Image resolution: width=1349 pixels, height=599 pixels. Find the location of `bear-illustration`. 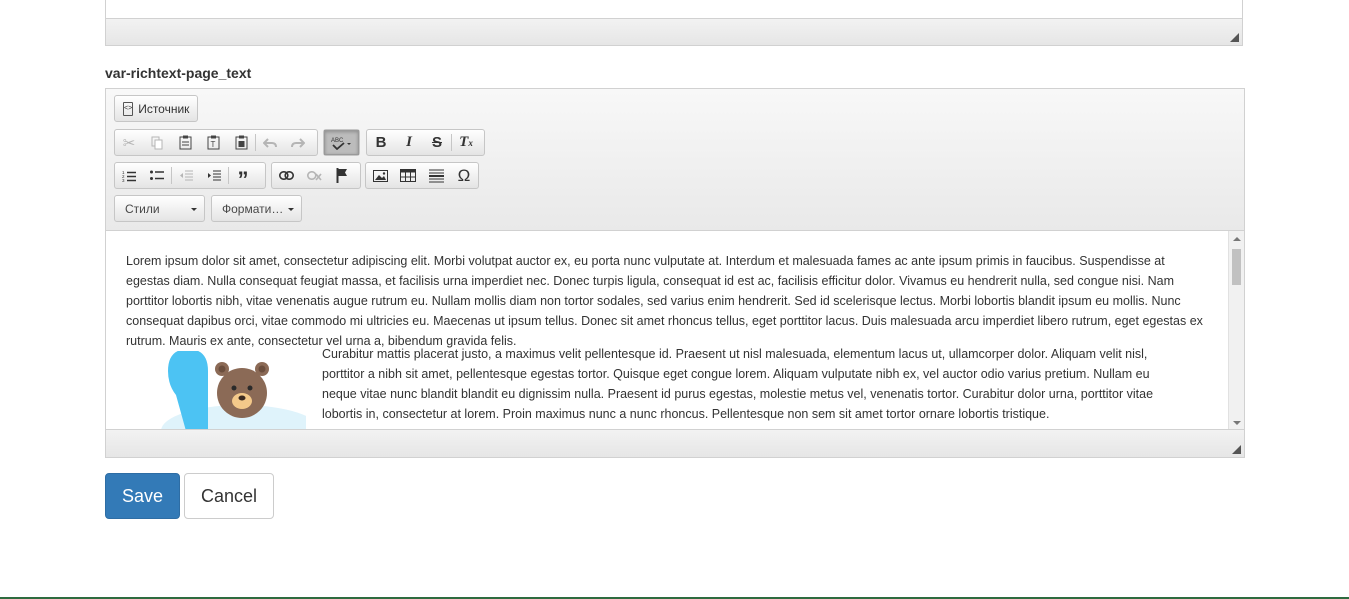

bear-illustration is located at coordinates (226, 391).